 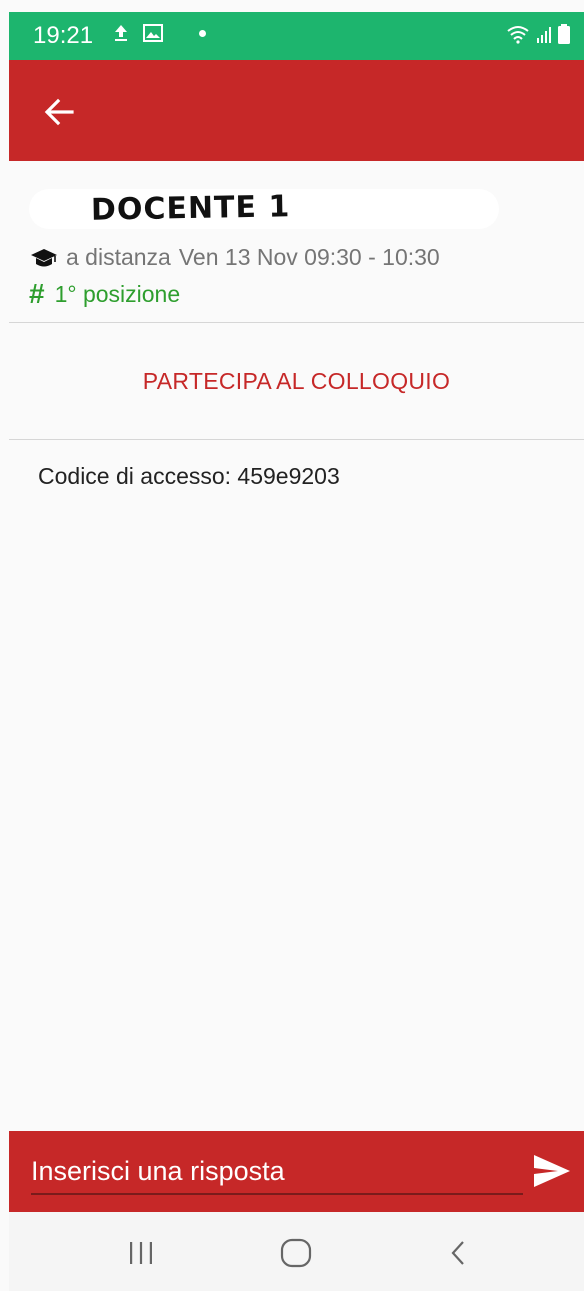 What do you see at coordinates (296, 439) in the screenshot?
I see `divider-bottom` at bounding box center [296, 439].